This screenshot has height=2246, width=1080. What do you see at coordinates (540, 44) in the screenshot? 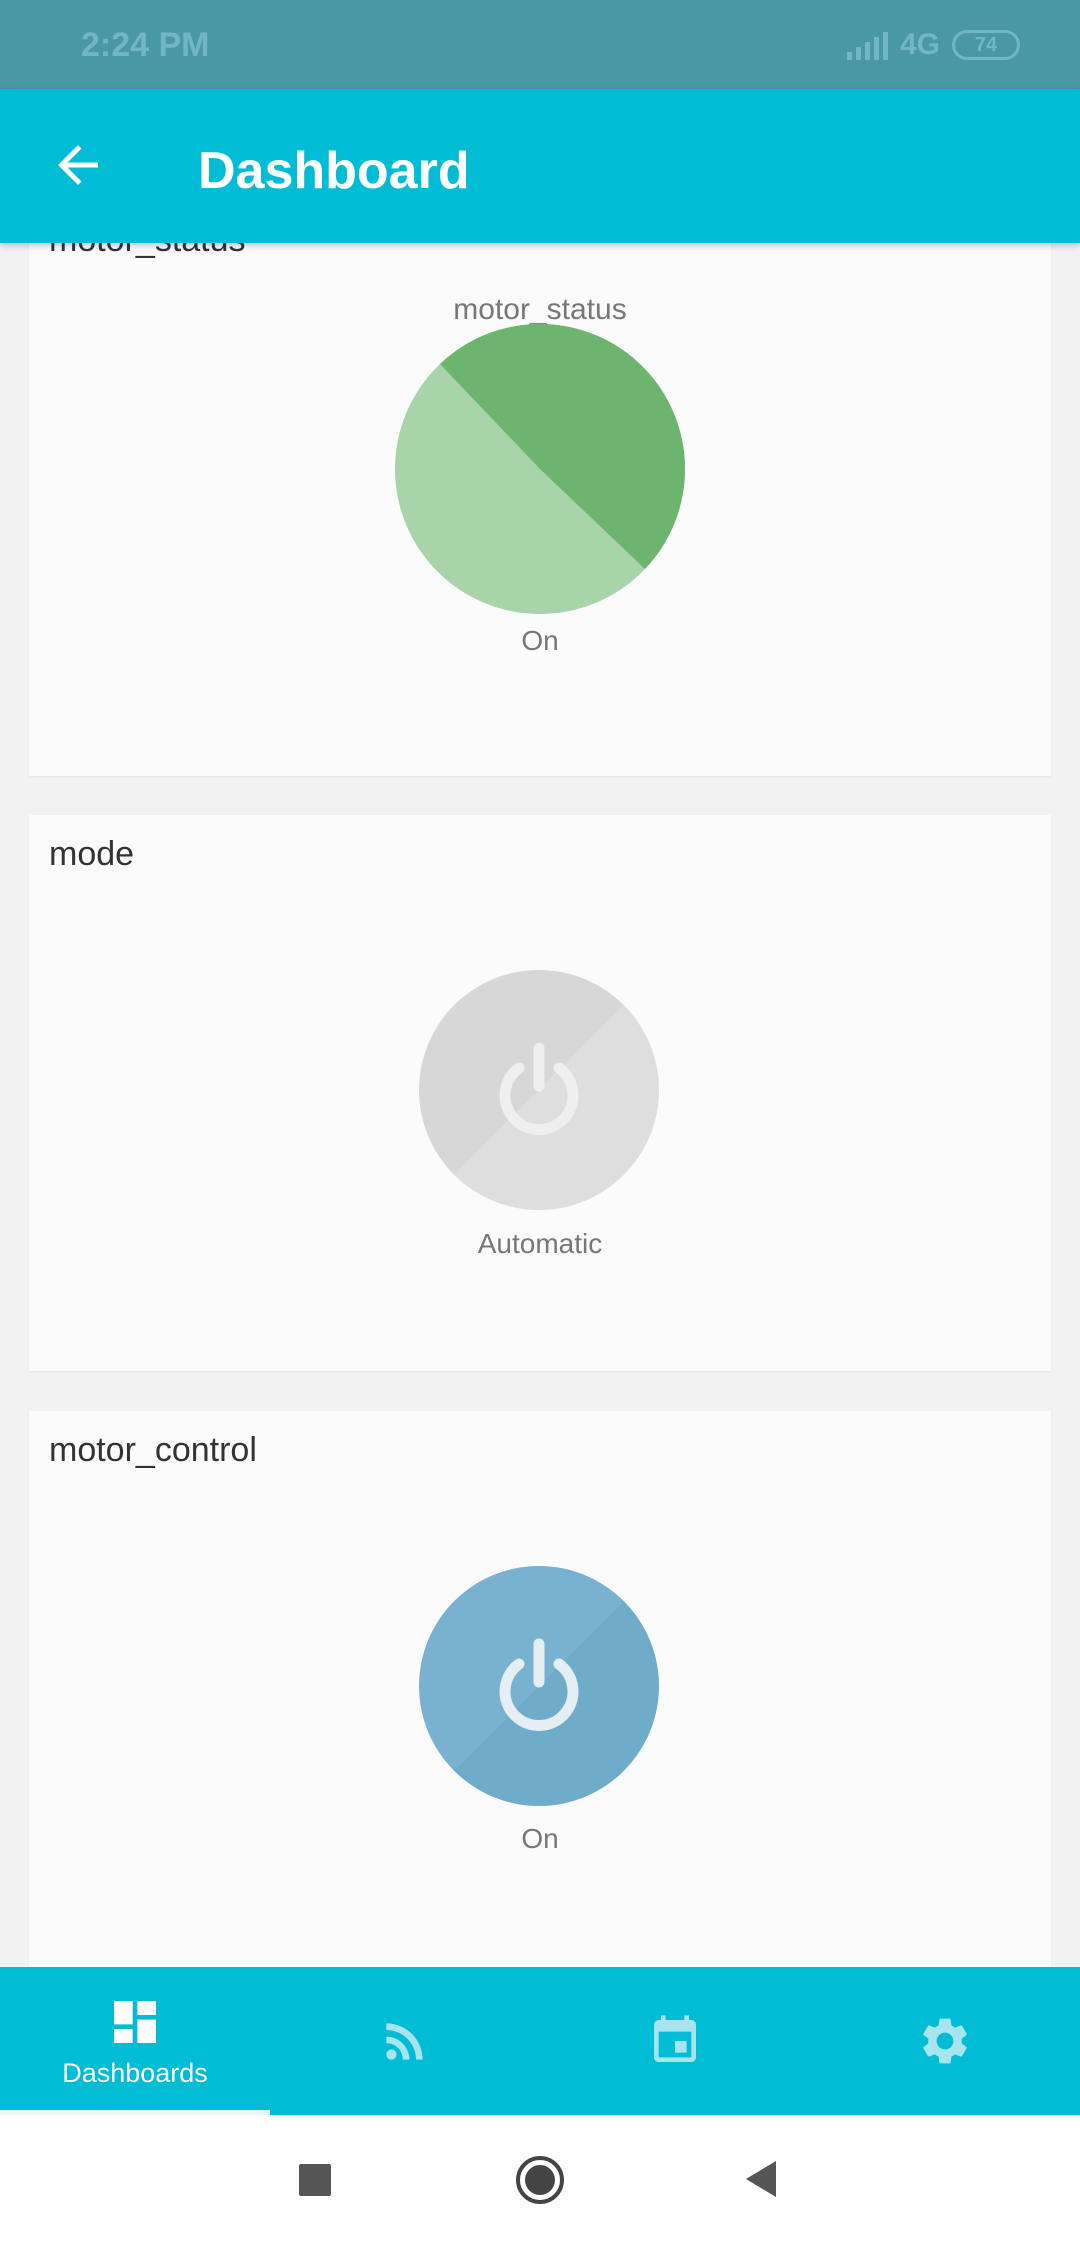
I see `status-bar: 2:24 PM 4G 74` at bounding box center [540, 44].